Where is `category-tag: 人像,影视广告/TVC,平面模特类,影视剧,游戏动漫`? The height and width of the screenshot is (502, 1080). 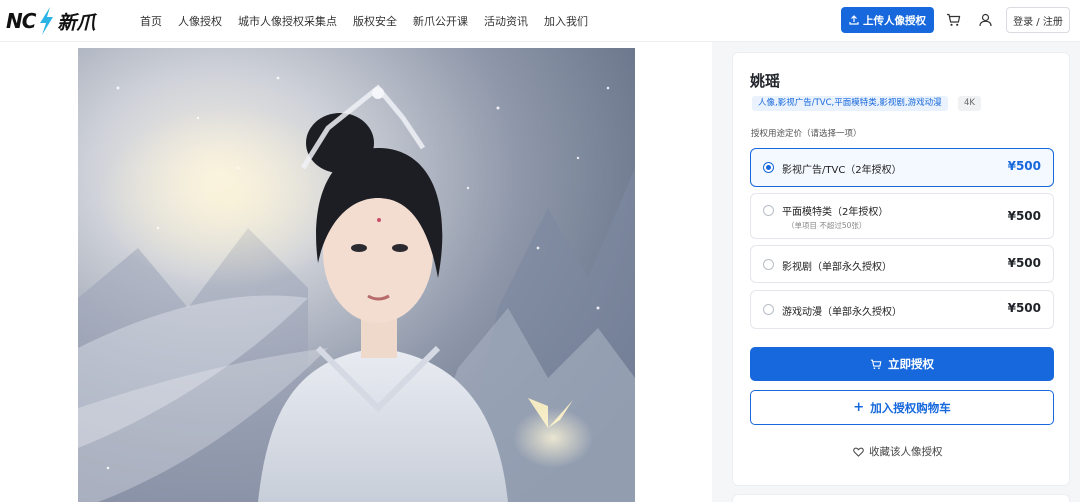 category-tag: 人像,影视广告/TVC,平面模特类,影视剧,游戏动漫 is located at coordinates (850, 103).